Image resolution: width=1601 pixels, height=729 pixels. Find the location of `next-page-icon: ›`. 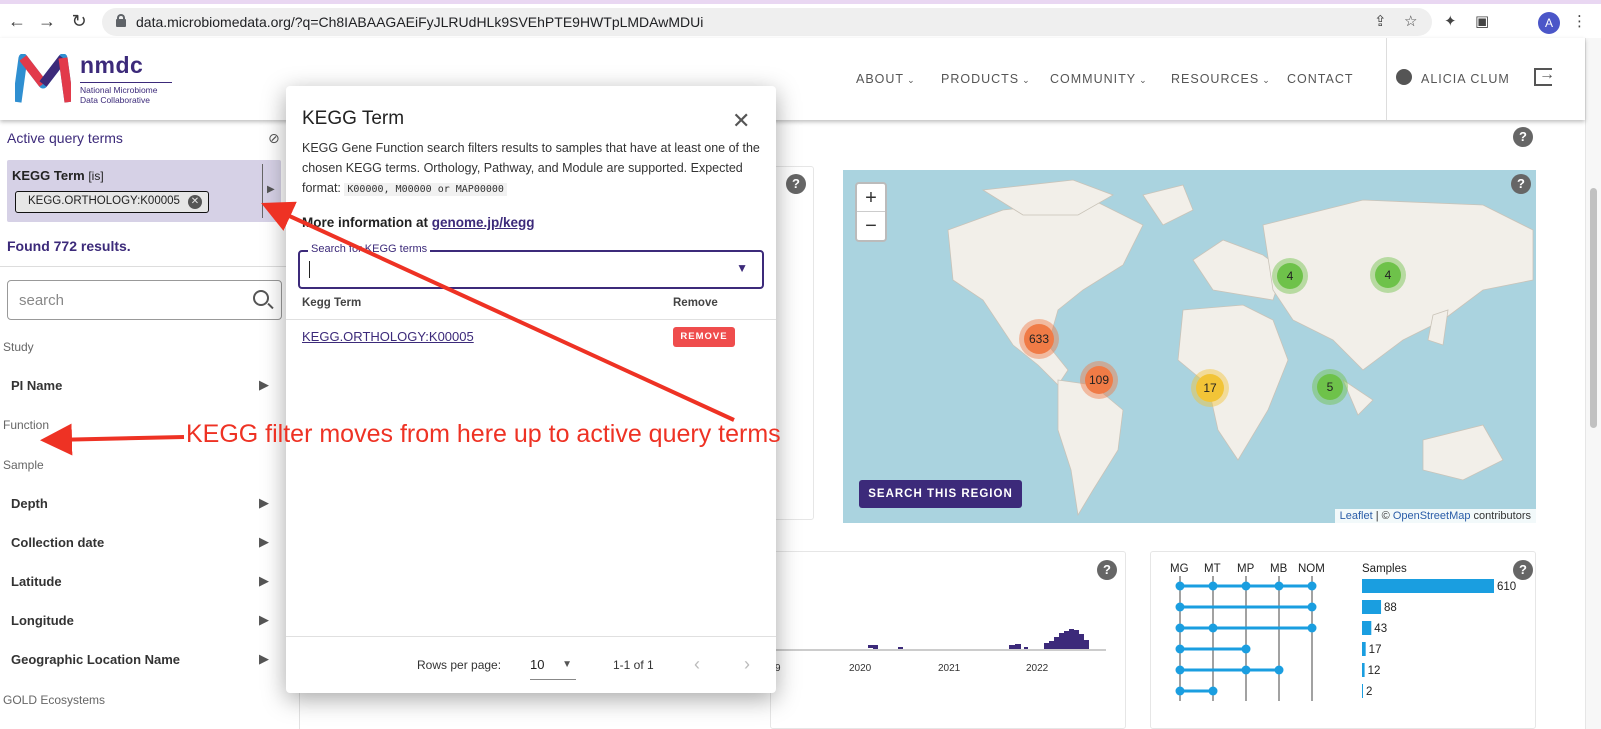

next-page-icon: › is located at coordinates (747, 664).